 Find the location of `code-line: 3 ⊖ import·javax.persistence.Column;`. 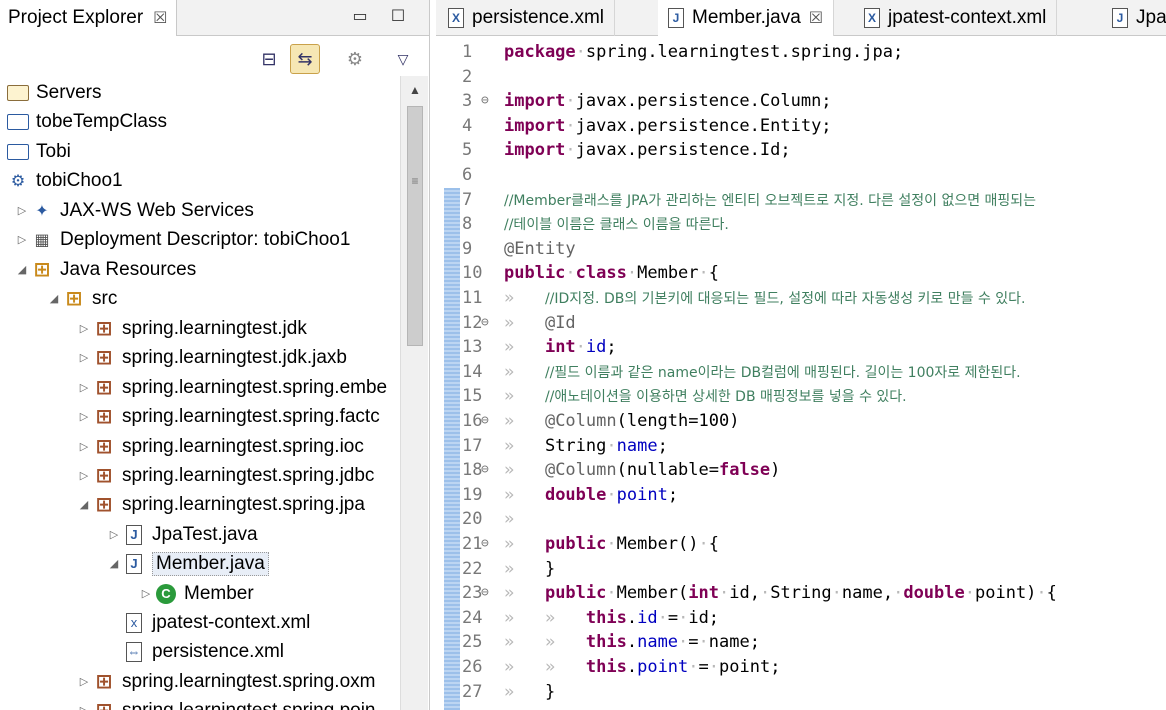

code-line: 3 ⊖ import·javax.persistence.Column; is located at coordinates (801, 101).